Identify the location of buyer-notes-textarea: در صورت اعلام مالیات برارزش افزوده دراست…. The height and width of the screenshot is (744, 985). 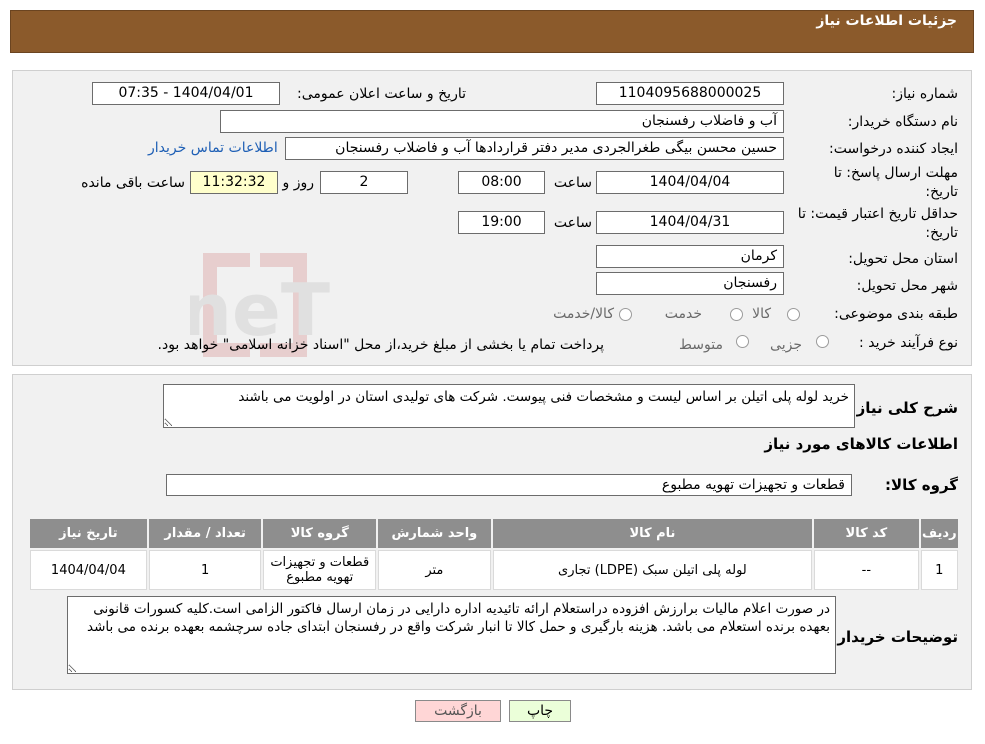
(451, 635).